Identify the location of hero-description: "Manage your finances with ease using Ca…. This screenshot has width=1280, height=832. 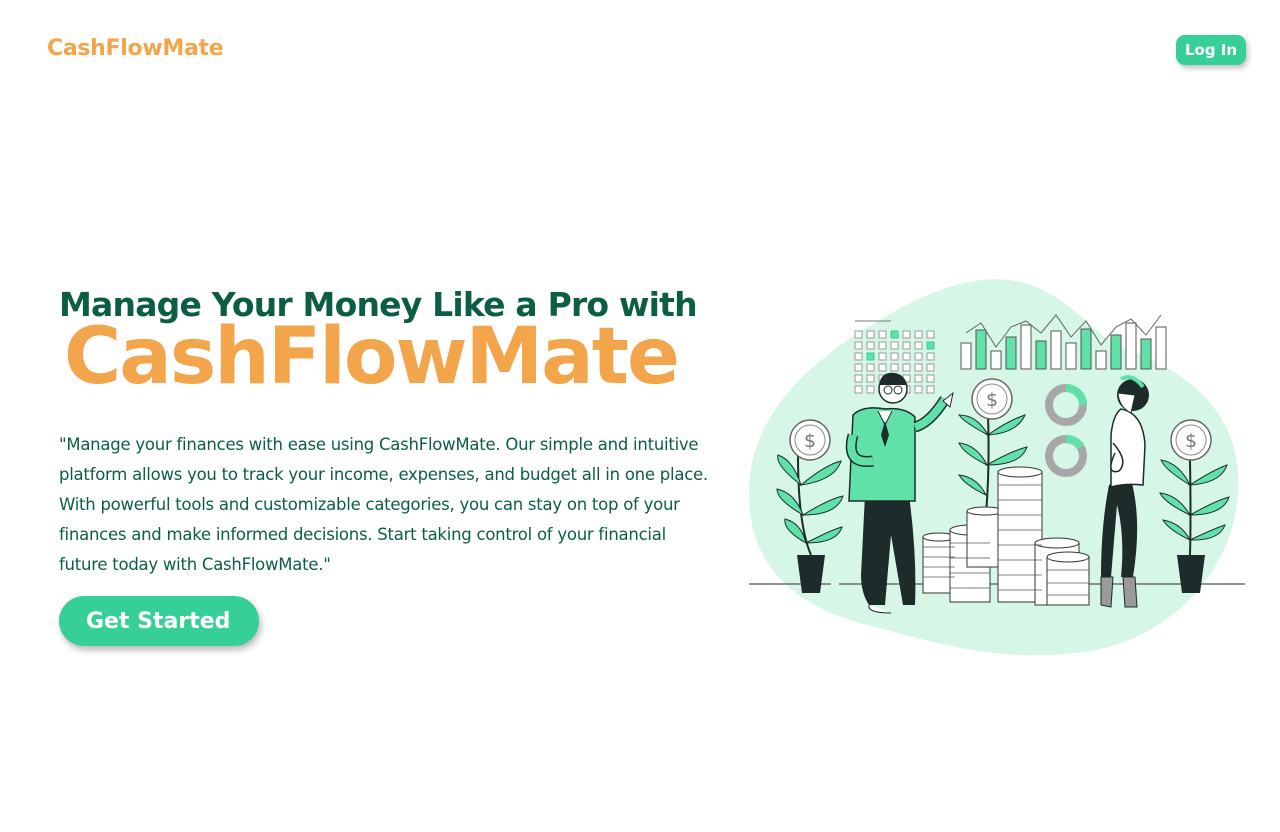
(383, 504).